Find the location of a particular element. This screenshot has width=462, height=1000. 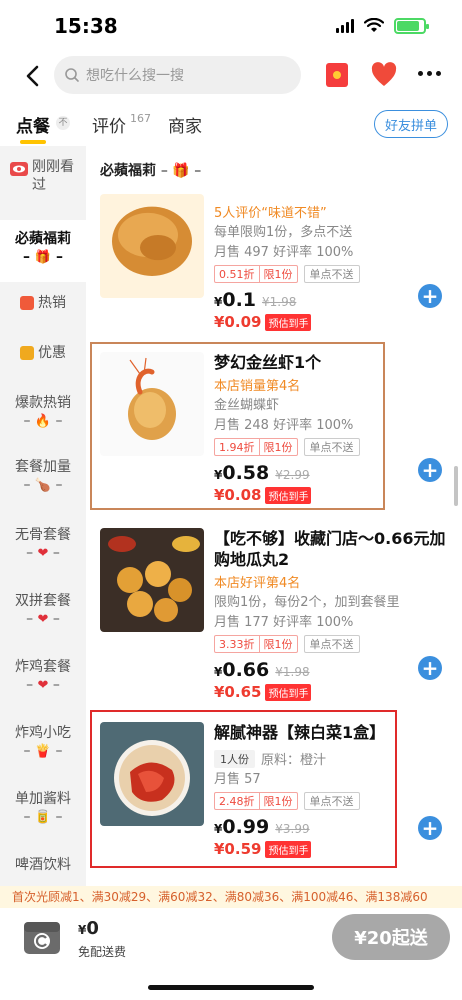

sidebar-item-label: 爆款热销 is located at coordinates (43, 403).